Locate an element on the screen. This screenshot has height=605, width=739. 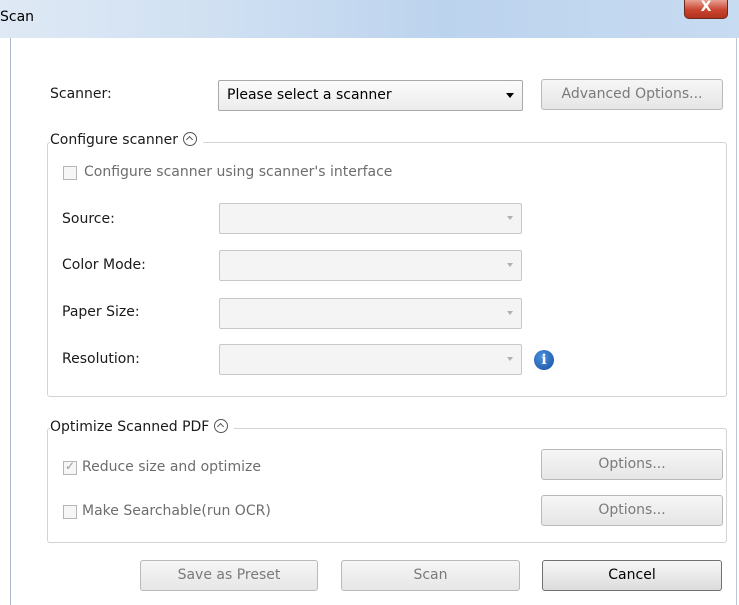
info-icon: i is located at coordinates (544, 360).